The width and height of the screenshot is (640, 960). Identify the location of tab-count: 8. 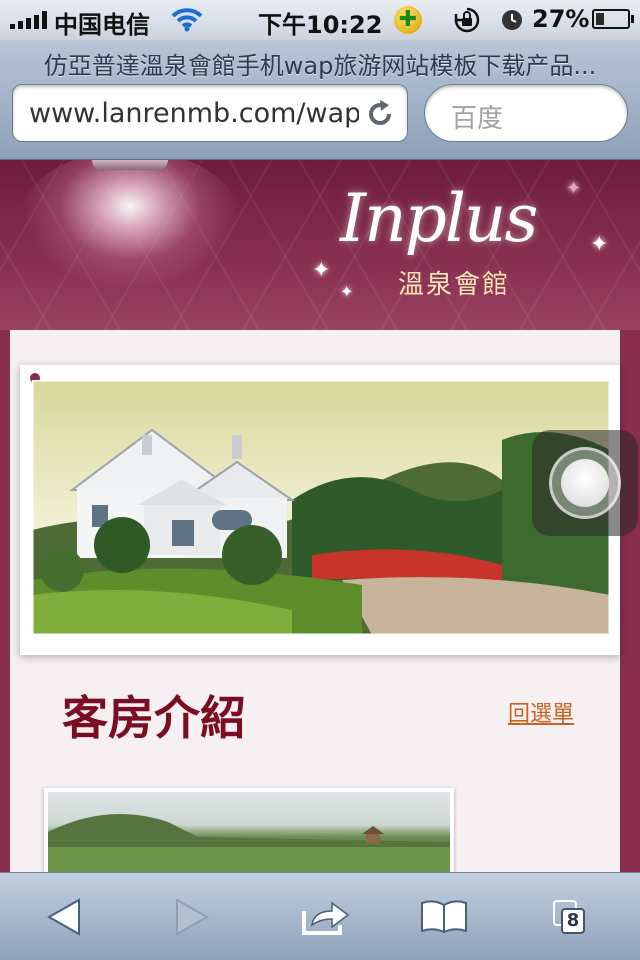
(573, 921).